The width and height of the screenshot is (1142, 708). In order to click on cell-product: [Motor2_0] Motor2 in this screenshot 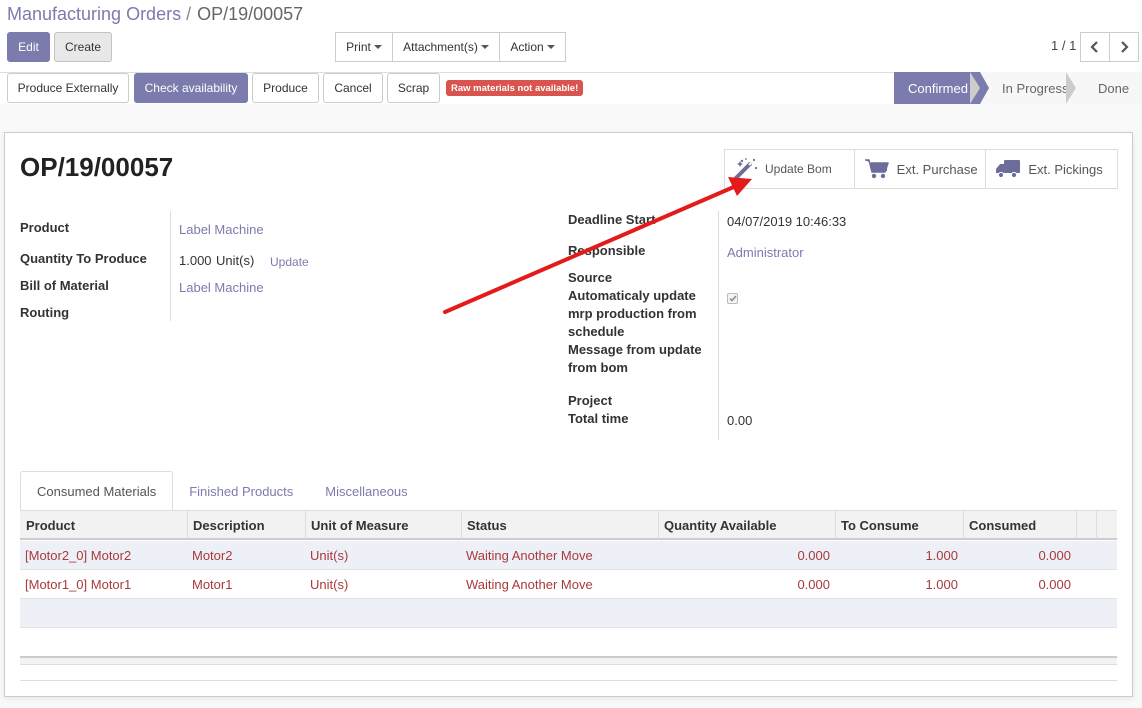, I will do `click(78, 555)`.